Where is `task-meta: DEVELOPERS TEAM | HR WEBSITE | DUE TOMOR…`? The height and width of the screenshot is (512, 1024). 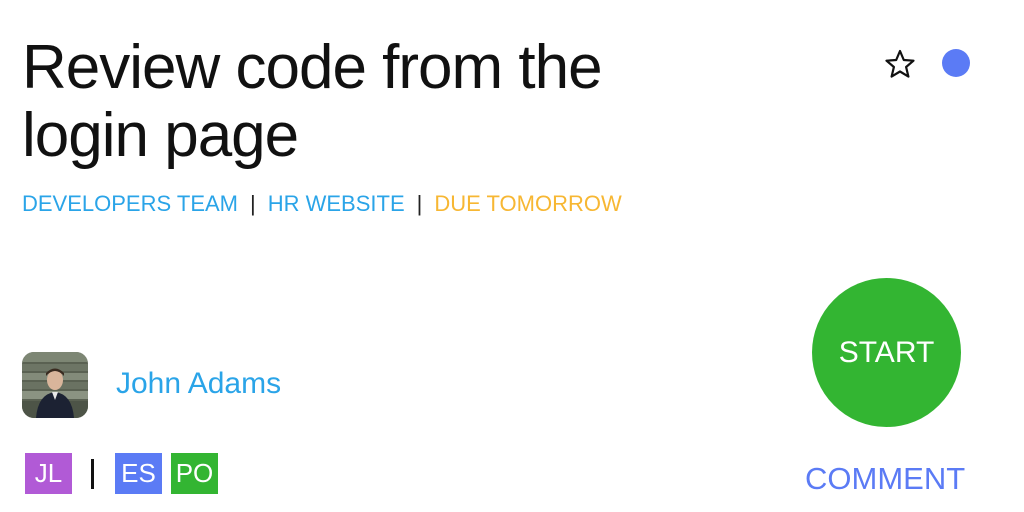
task-meta: DEVELOPERS TEAM | HR WEBSITE | DUE TOMOR… is located at coordinates (322, 204).